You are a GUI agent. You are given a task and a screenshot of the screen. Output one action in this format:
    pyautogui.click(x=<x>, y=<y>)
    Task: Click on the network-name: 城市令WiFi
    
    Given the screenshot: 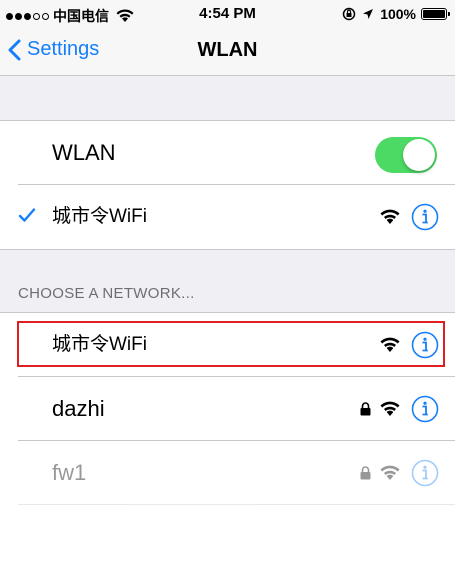 What is the action you would take?
    pyautogui.click(x=99, y=344)
    